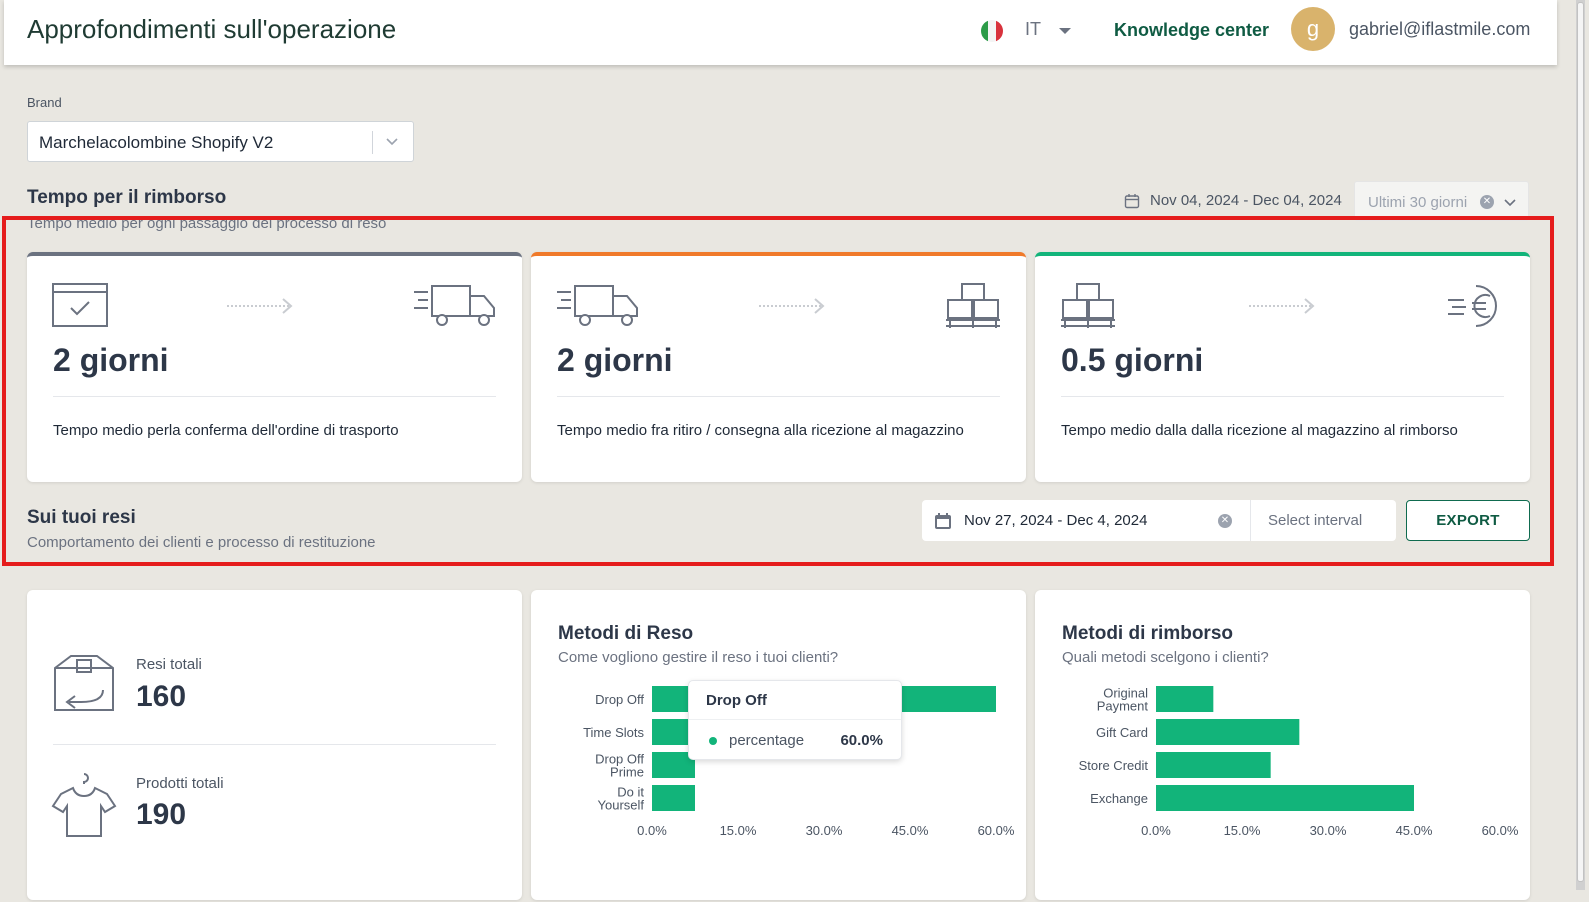  Describe the element at coordinates (1472, 306) in the screenshot. I see `euro-refund-icon` at that location.